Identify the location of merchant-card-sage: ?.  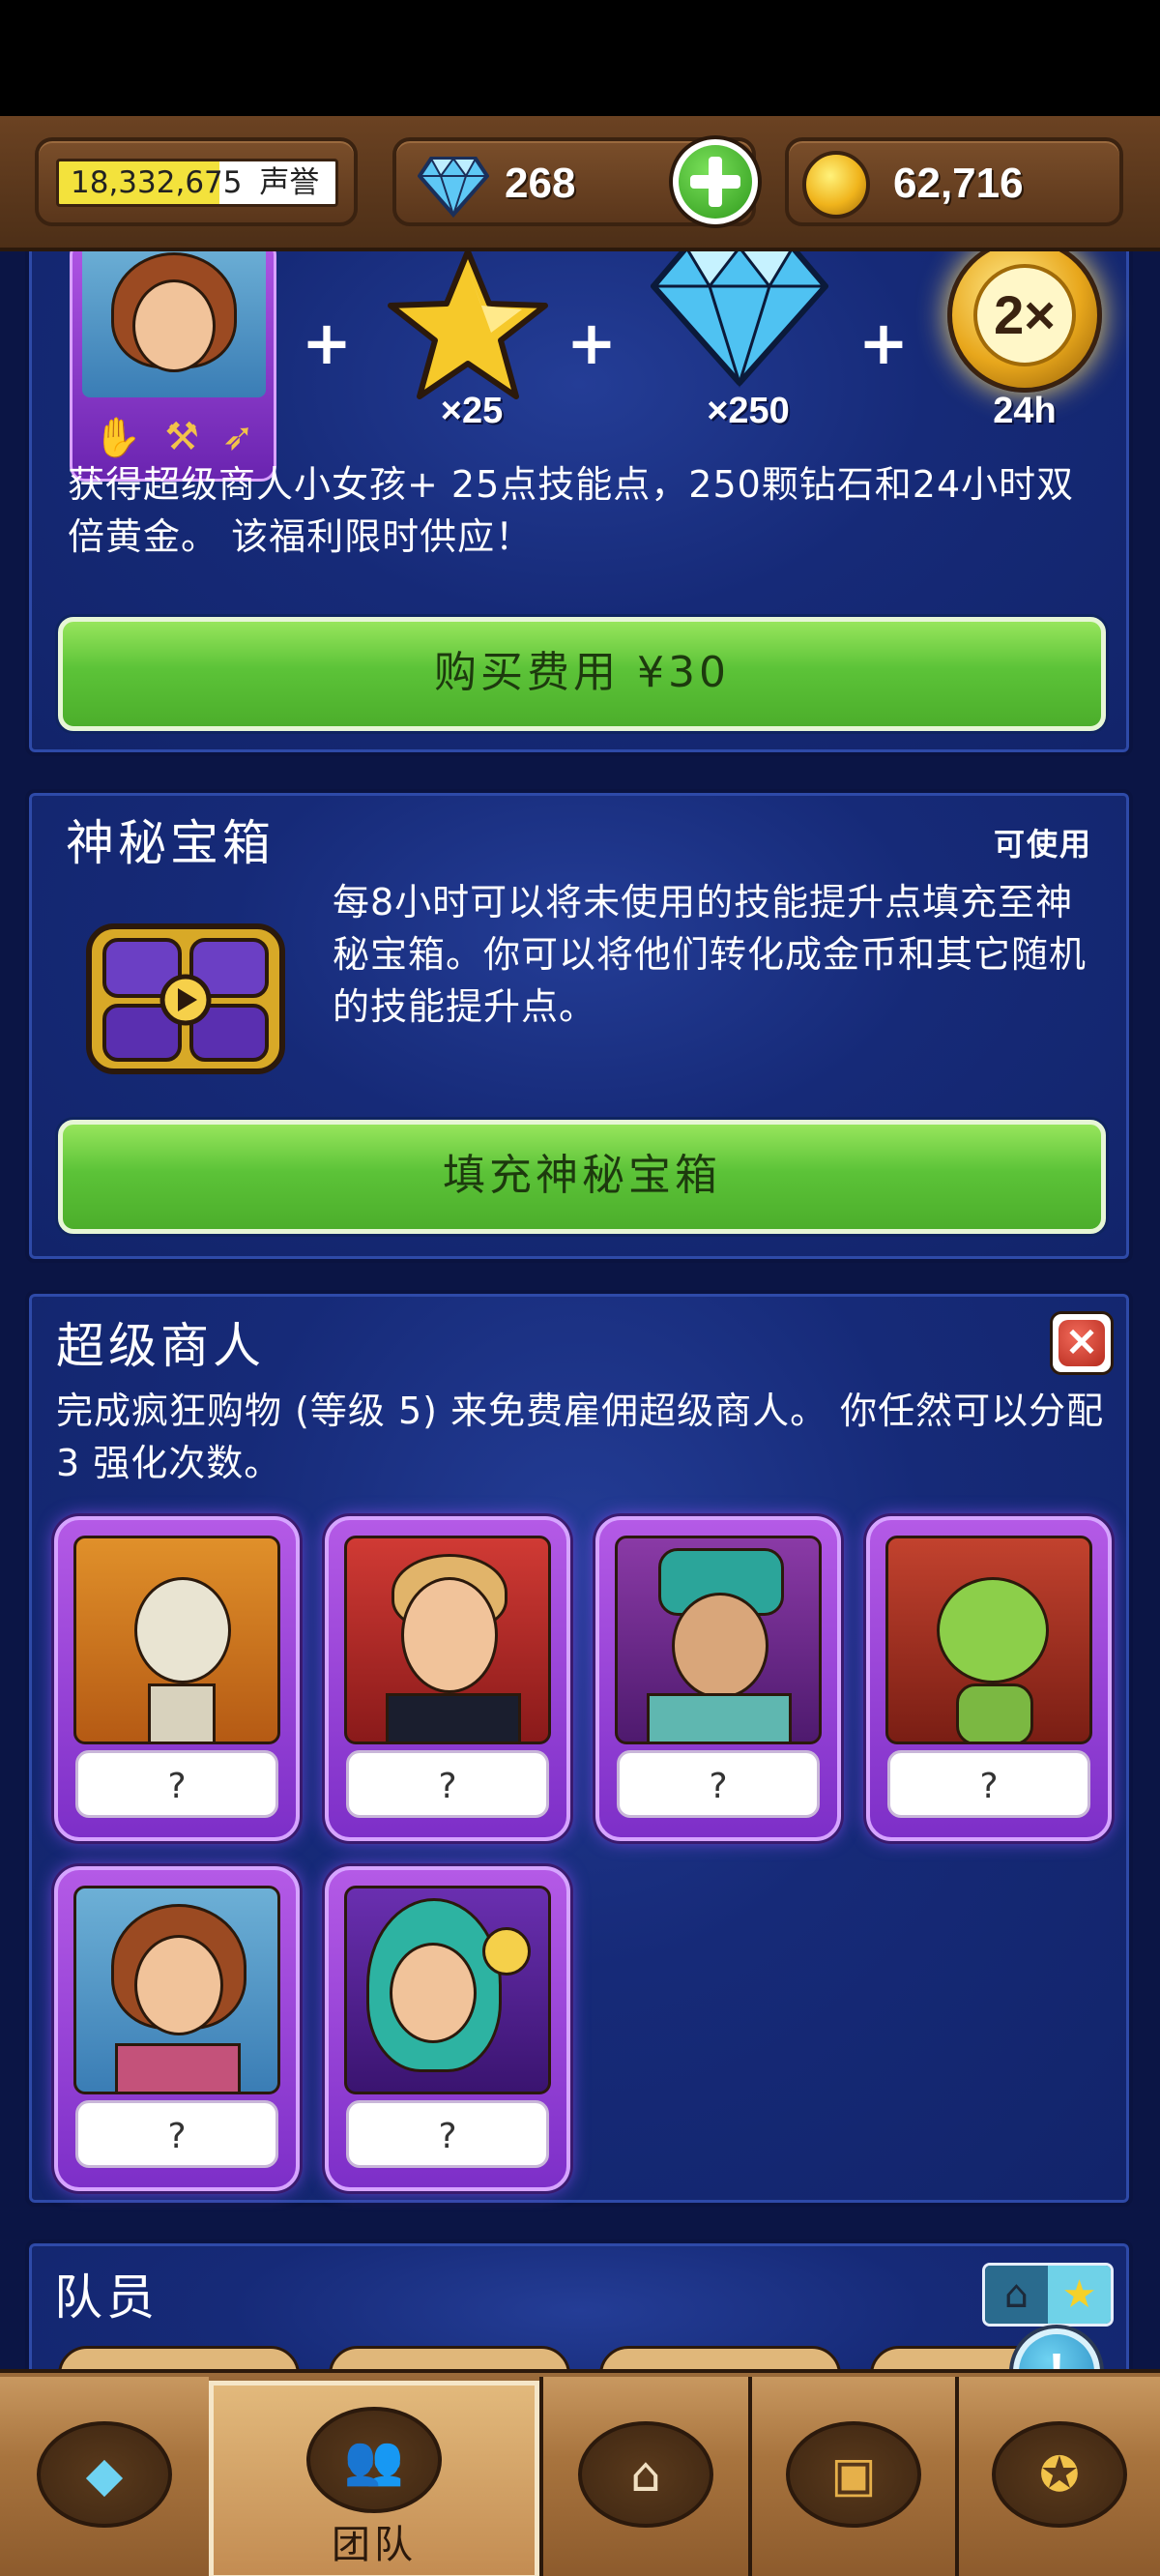
(718, 1678).